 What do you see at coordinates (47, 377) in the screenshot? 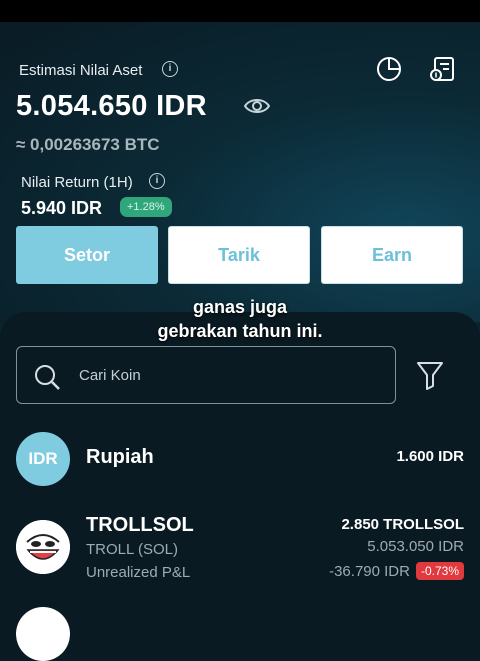
I see `search-icon` at bounding box center [47, 377].